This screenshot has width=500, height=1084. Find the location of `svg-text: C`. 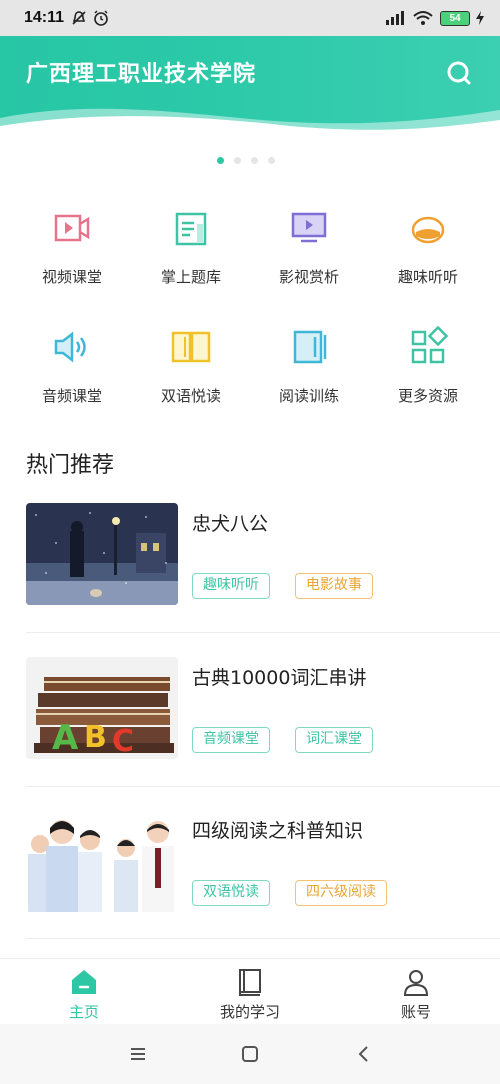

svg-text: C is located at coordinates (123, 741).